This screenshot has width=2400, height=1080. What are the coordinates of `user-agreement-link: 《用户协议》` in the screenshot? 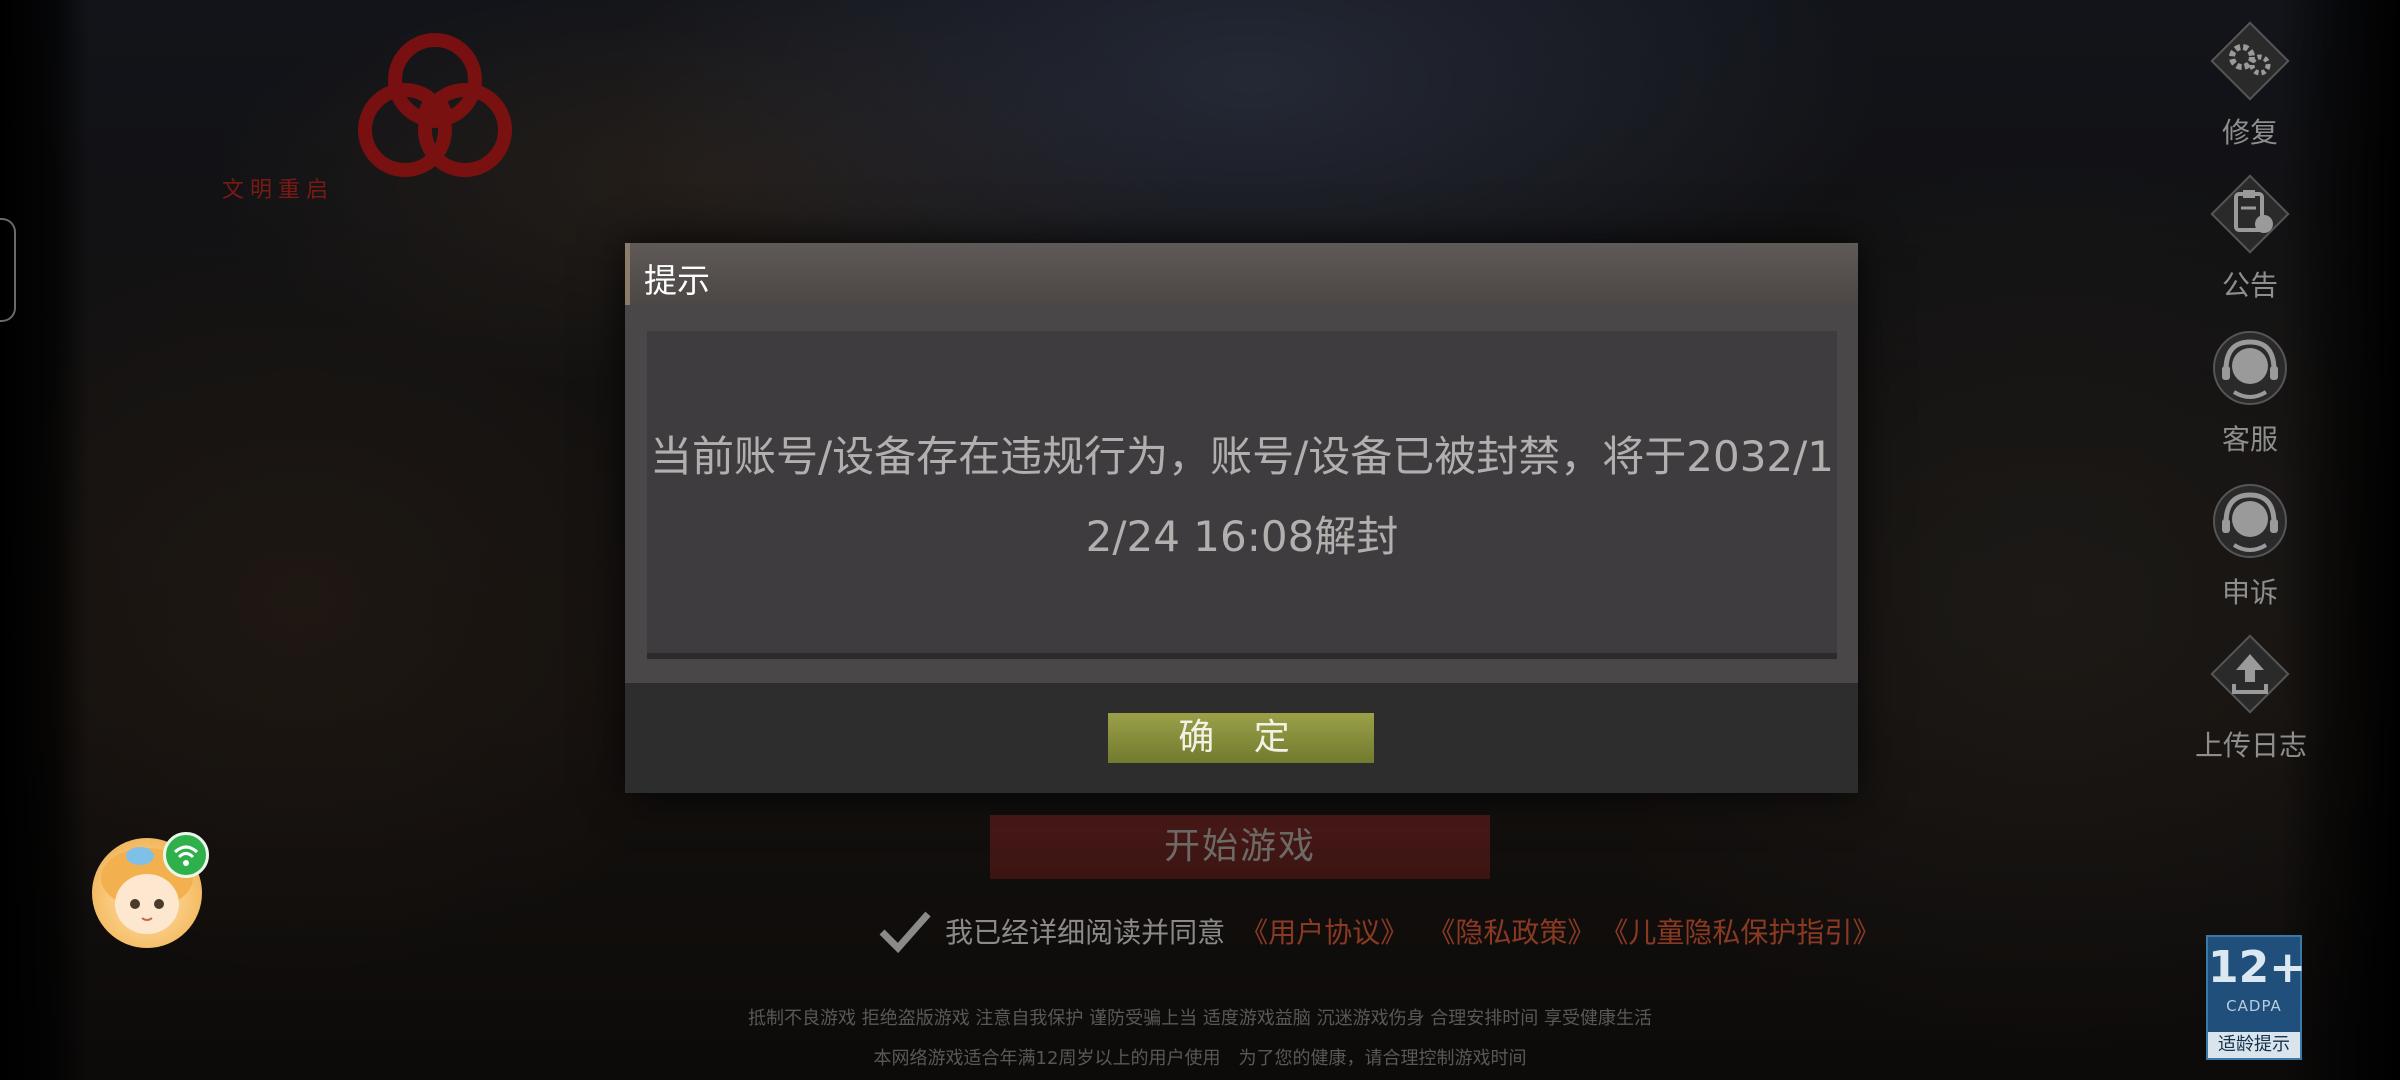 It's located at (1324, 932).